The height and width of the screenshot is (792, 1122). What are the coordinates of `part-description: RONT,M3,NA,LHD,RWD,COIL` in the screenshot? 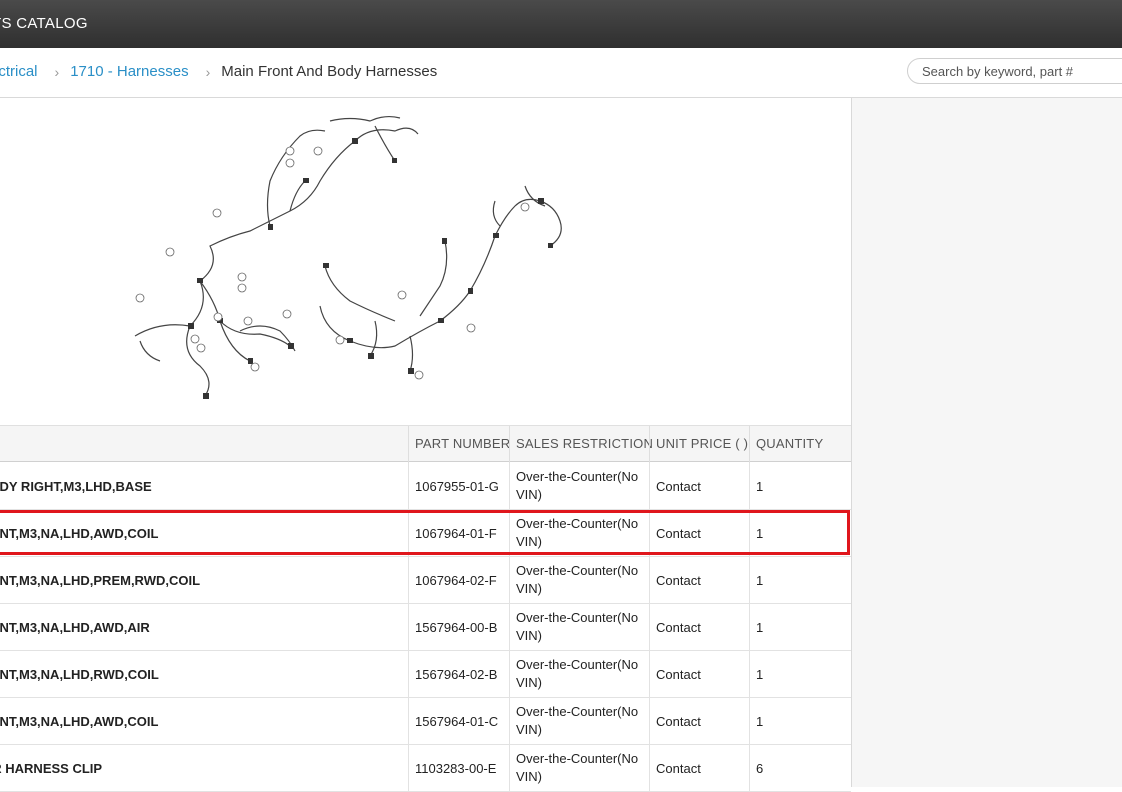 It's located at (204, 674).